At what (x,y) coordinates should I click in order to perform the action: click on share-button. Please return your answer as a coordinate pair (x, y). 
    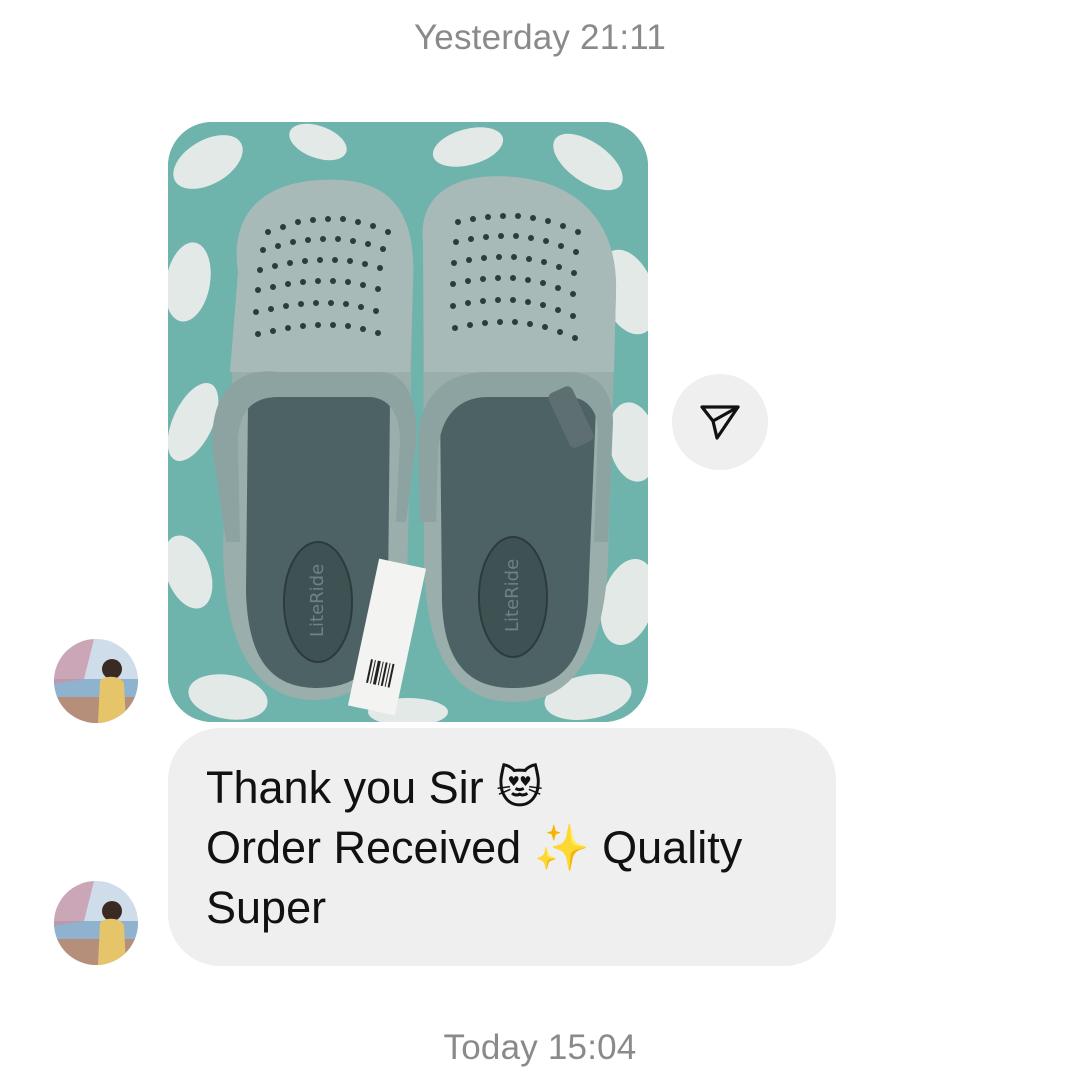
    Looking at the image, I should click on (720, 422).